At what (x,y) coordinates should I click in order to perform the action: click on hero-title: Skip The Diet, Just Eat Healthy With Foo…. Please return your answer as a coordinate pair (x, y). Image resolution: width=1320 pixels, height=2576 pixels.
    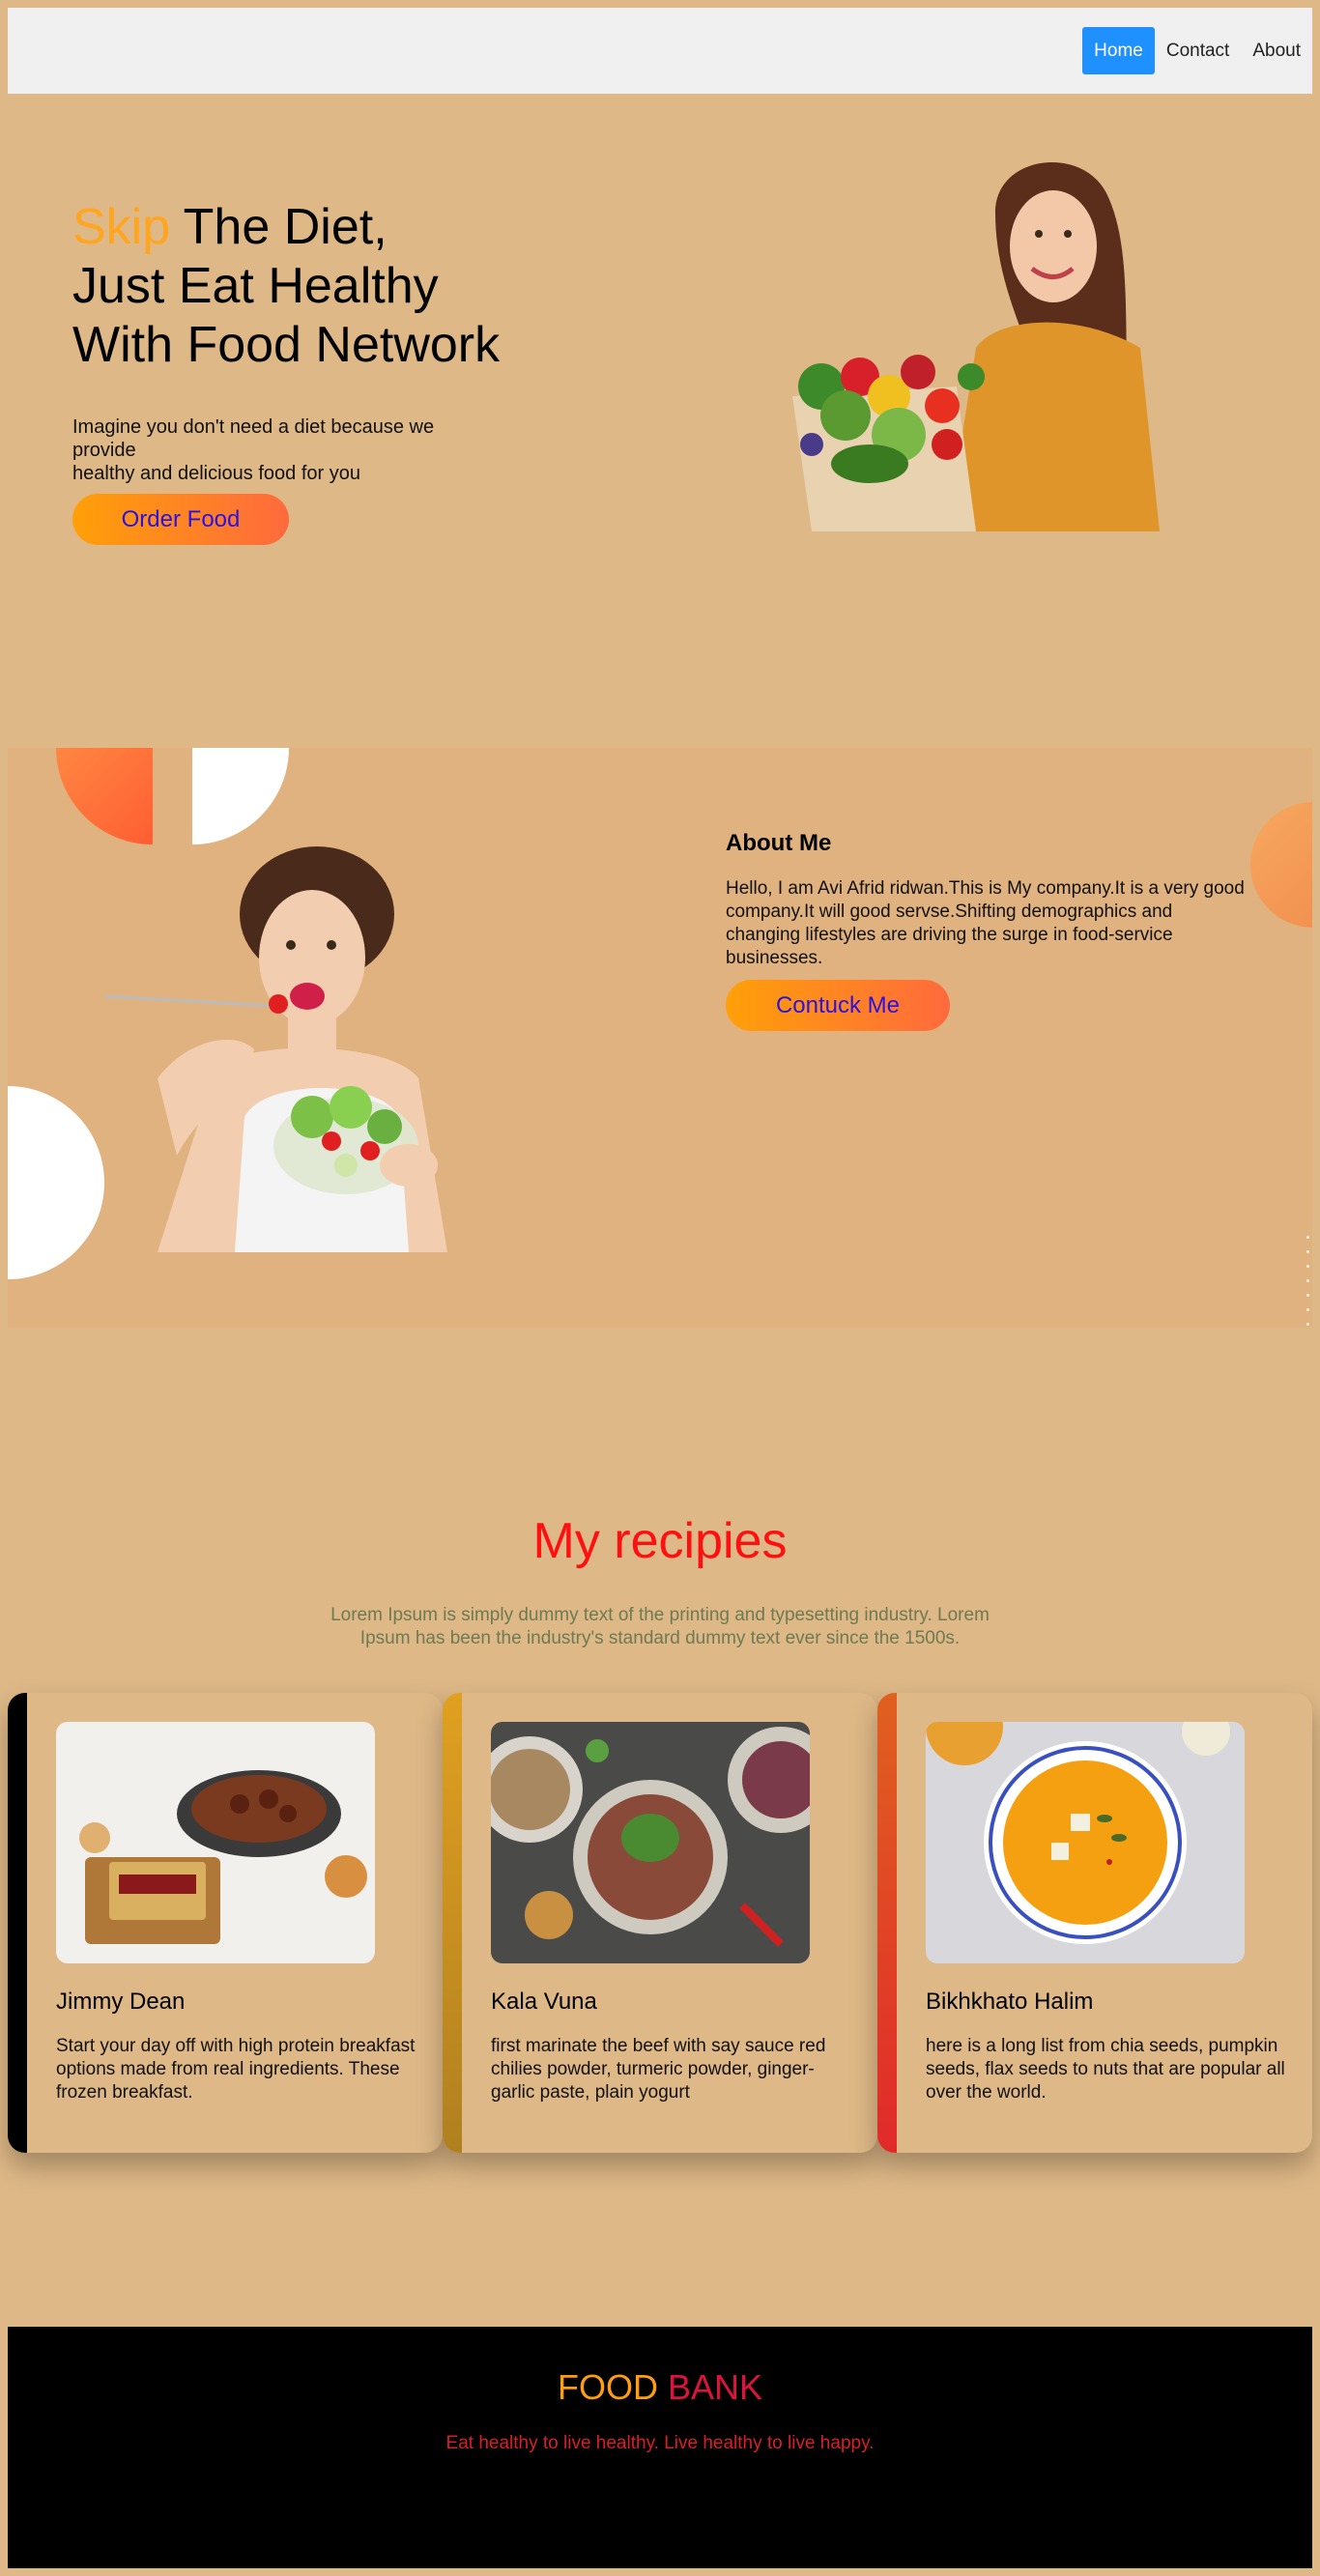
    Looking at the image, I should click on (362, 286).